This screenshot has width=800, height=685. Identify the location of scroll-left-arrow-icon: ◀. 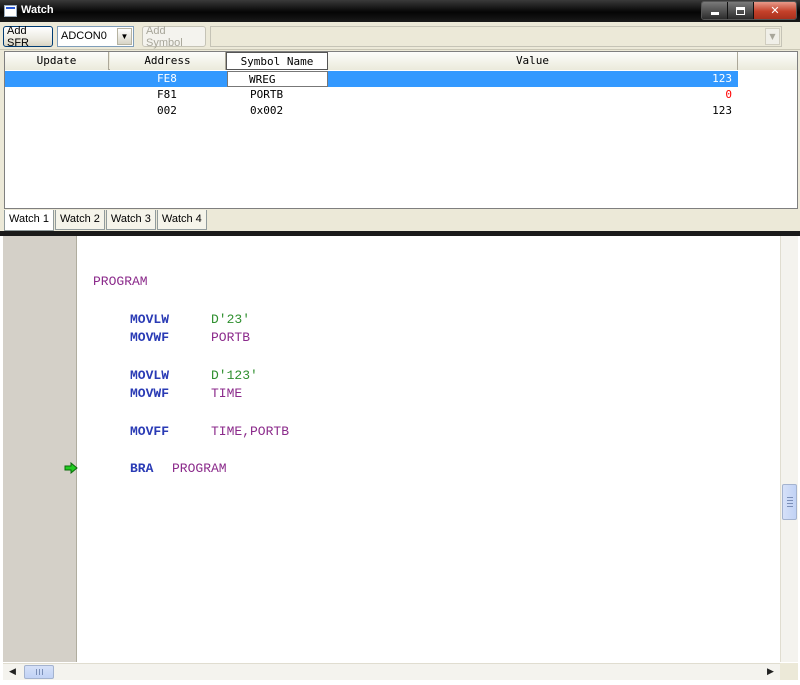
(12, 672).